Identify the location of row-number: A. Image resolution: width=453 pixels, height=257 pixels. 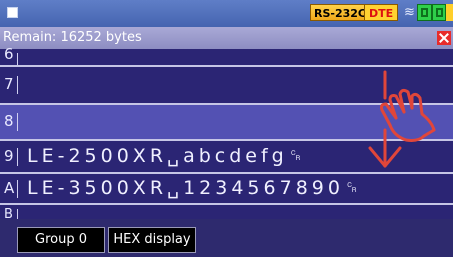
(9, 188).